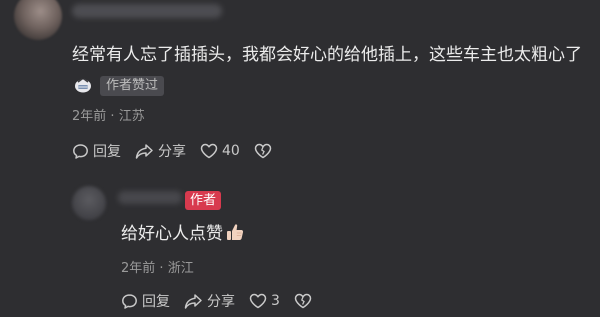 Image resolution: width=600 pixels, height=317 pixels. Describe the element at coordinates (203, 200) in the screenshot. I see `author-badge: 作者` at that location.